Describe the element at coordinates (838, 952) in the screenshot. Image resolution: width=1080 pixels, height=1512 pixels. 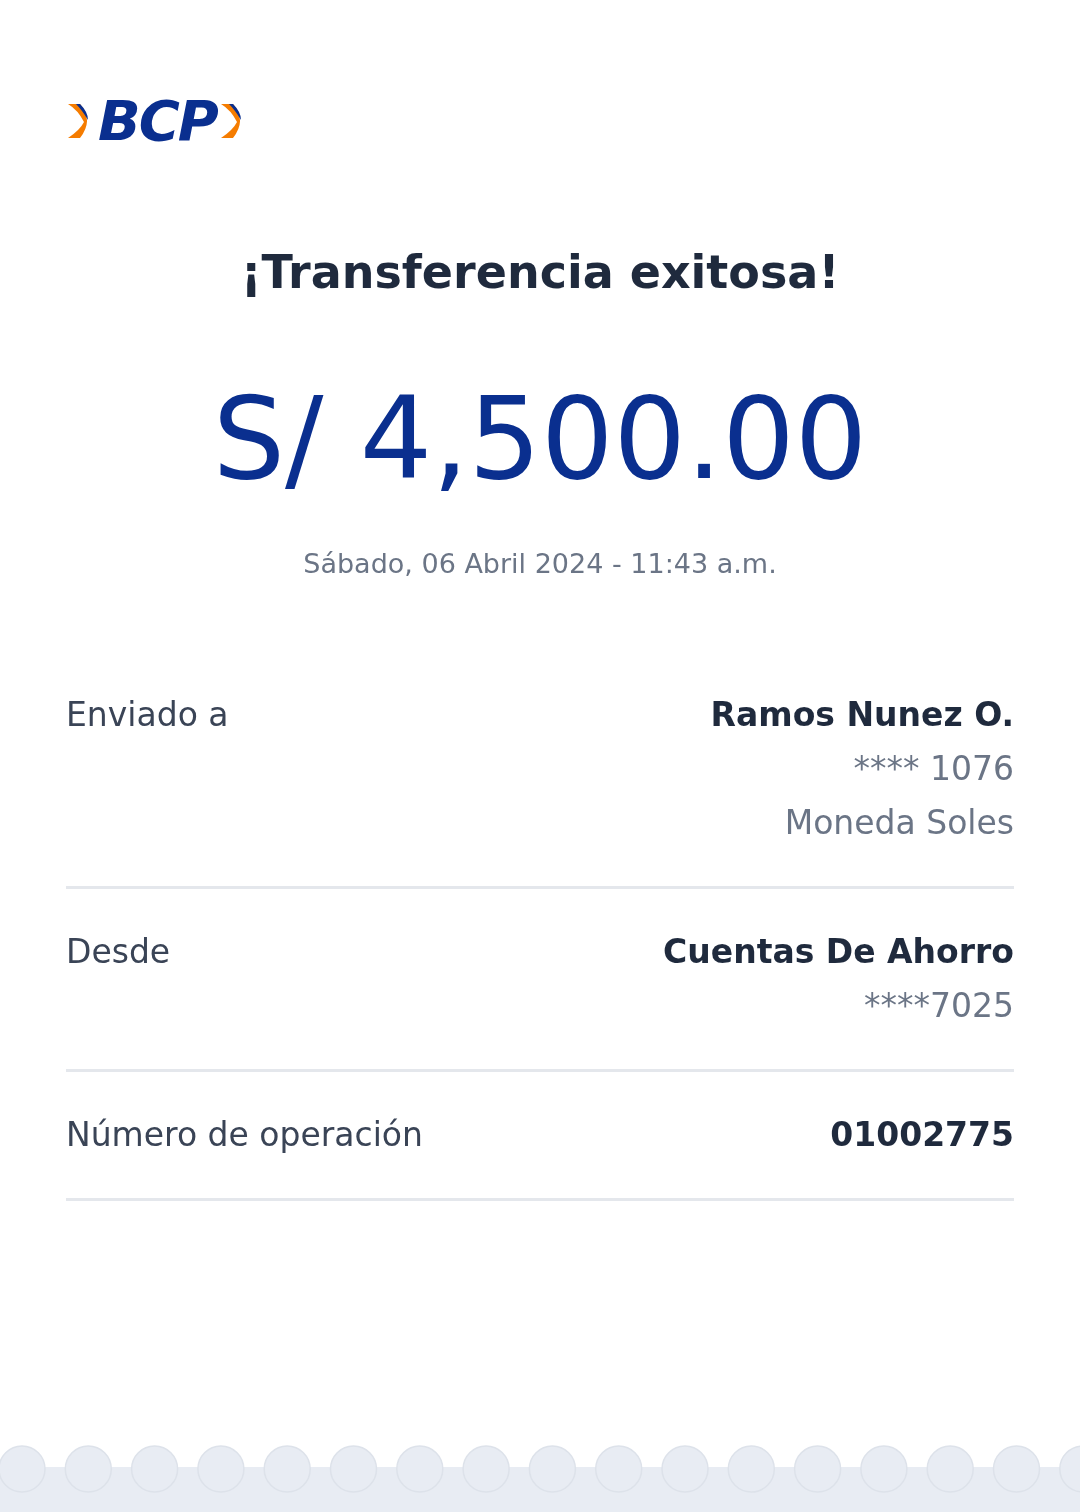
I see `detail-value: Cuentas De Ahorro` at that location.